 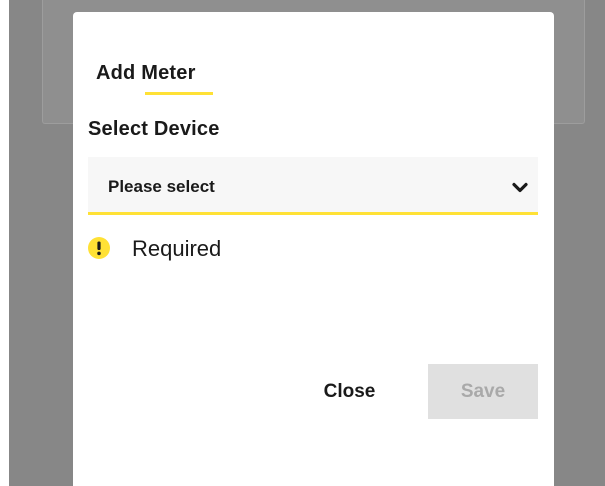 I want to click on tab-add-meter: Add Meter, so click(x=154, y=79).